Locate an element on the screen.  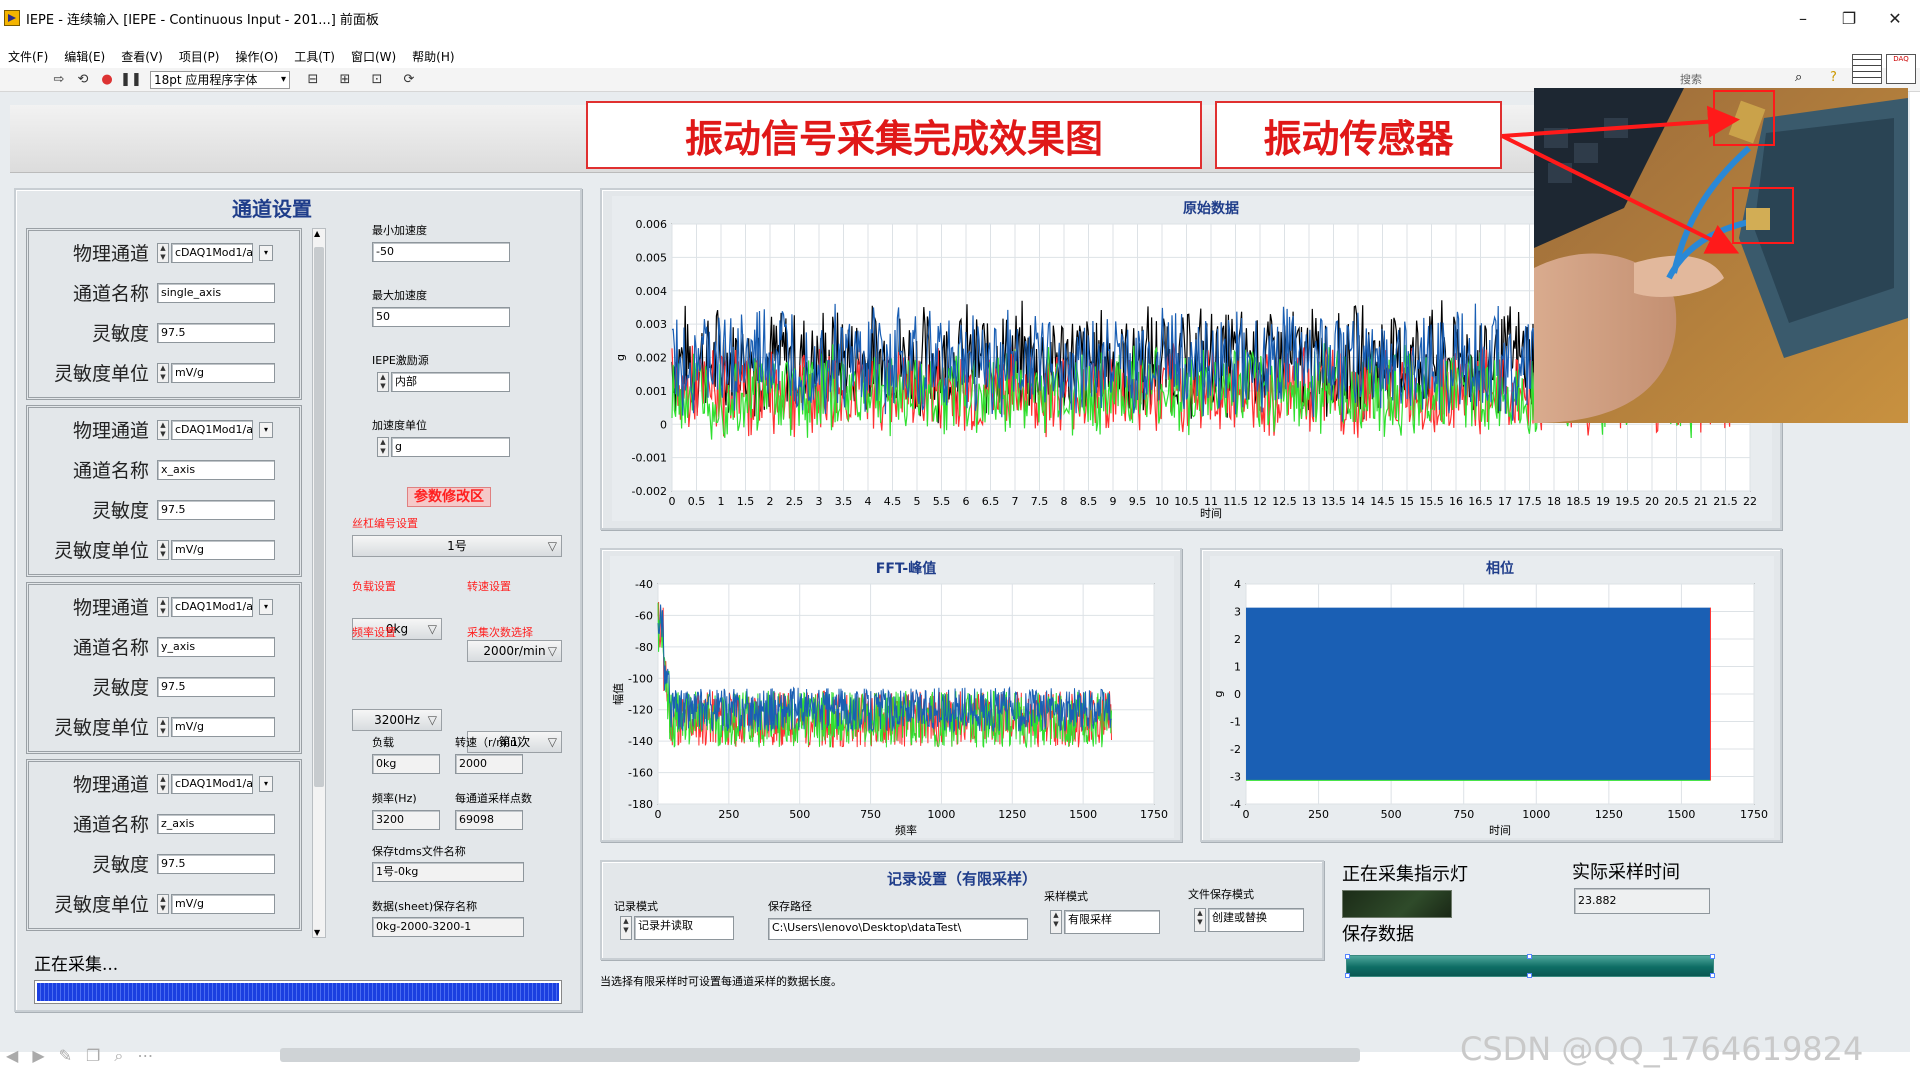
chart-title: 原始数据 is located at coordinates (1211, 208).